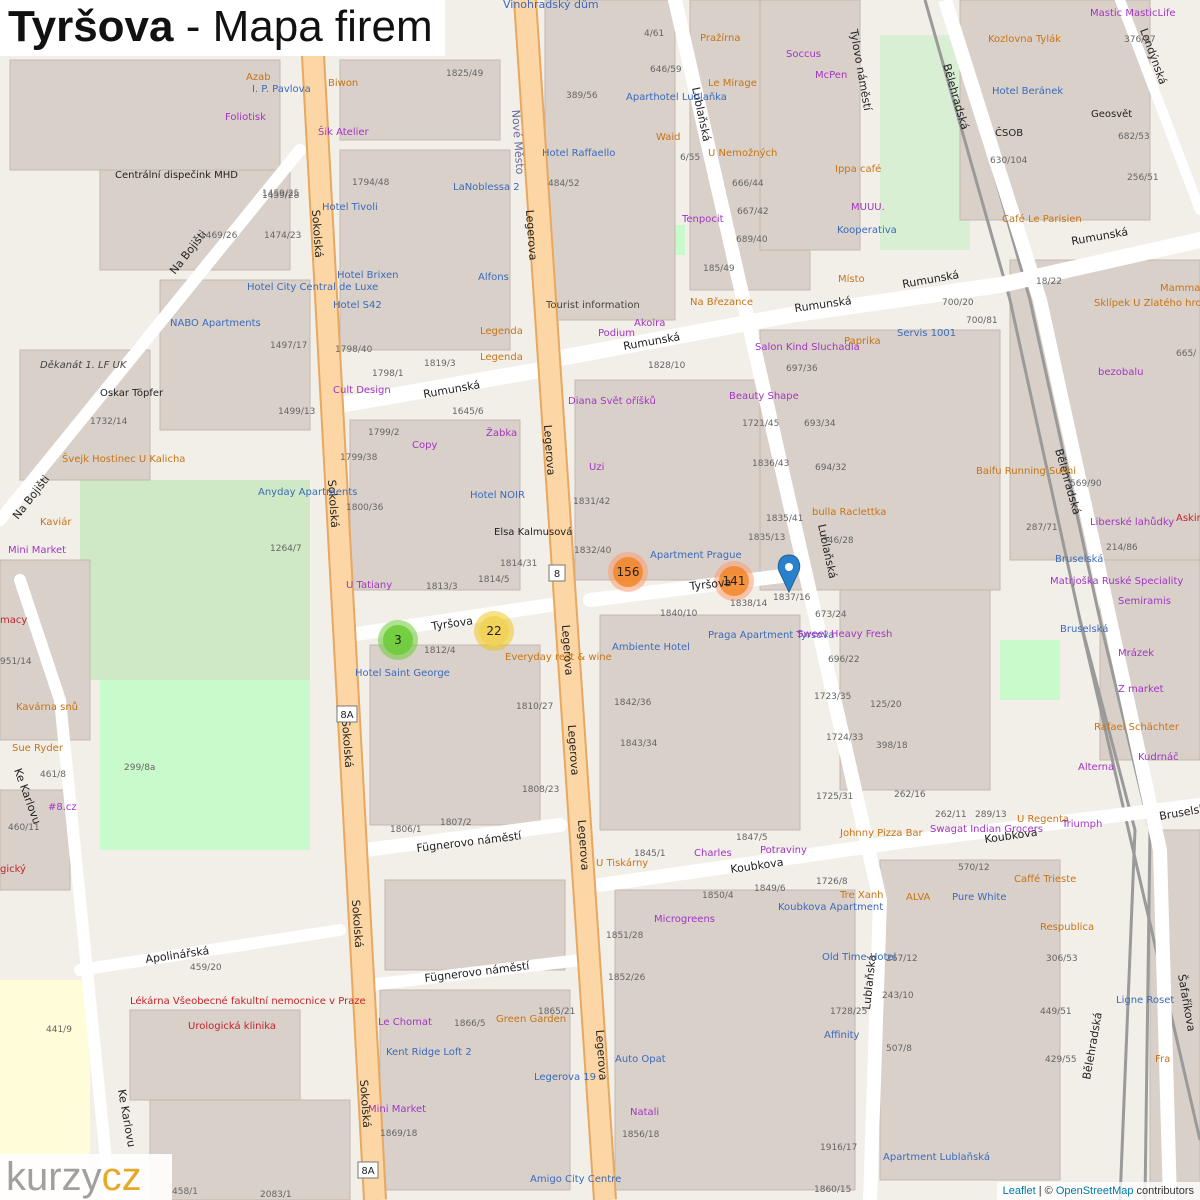 This screenshot has width=1200, height=1200. I want to click on svg-text: Le Mirage, so click(732, 83).